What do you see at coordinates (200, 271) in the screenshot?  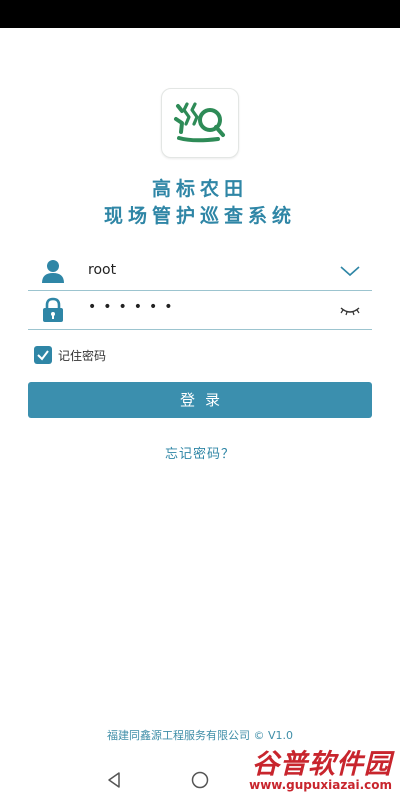 I see `username-row: root` at bounding box center [200, 271].